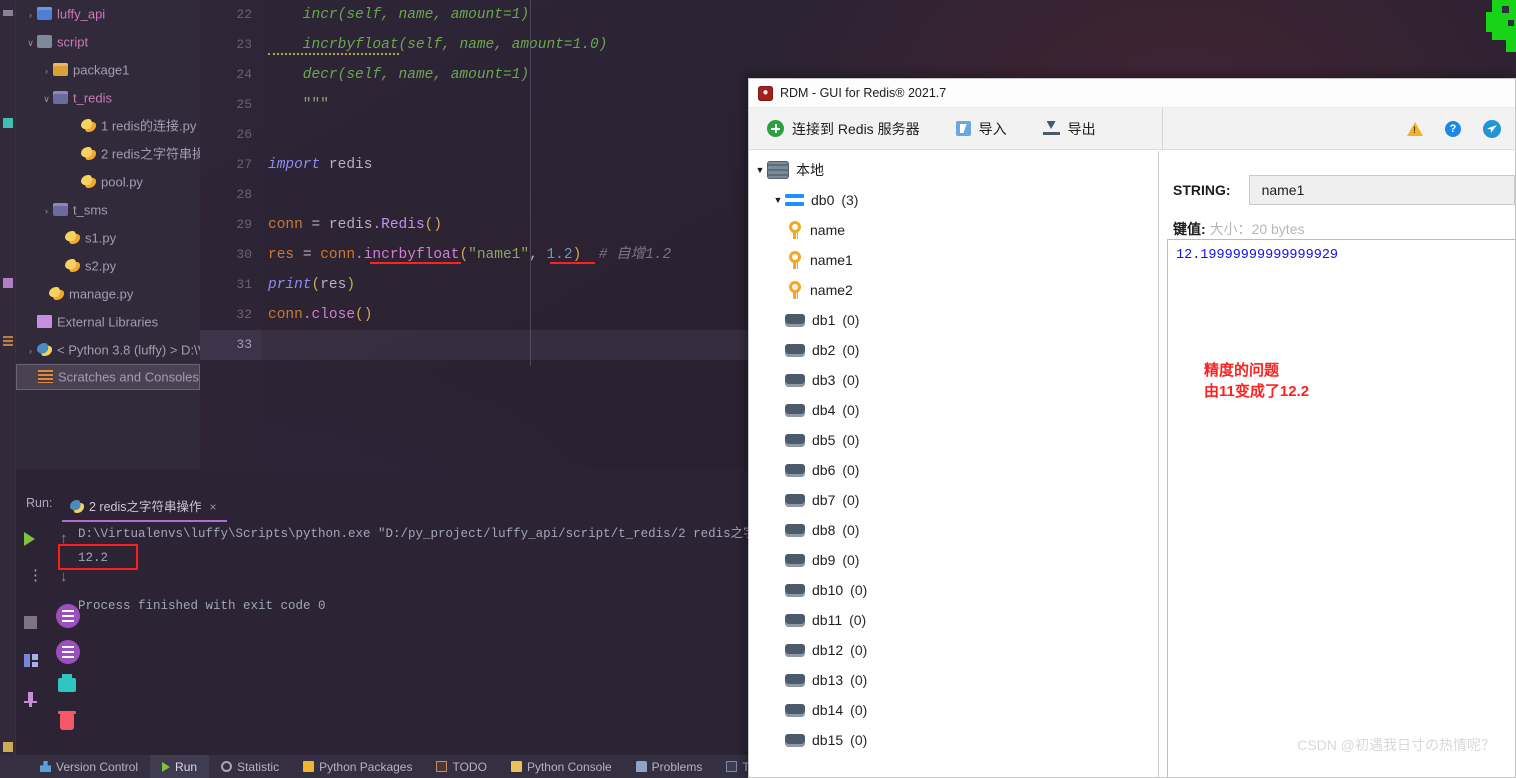 This screenshot has height=778, width=1516. I want to click on rerun-button, so click(34, 542).